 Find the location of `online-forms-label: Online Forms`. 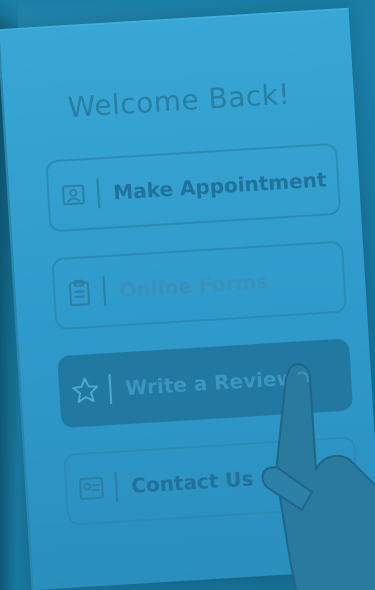

online-forms-label: Online Forms is located at coordinates (193, 286).